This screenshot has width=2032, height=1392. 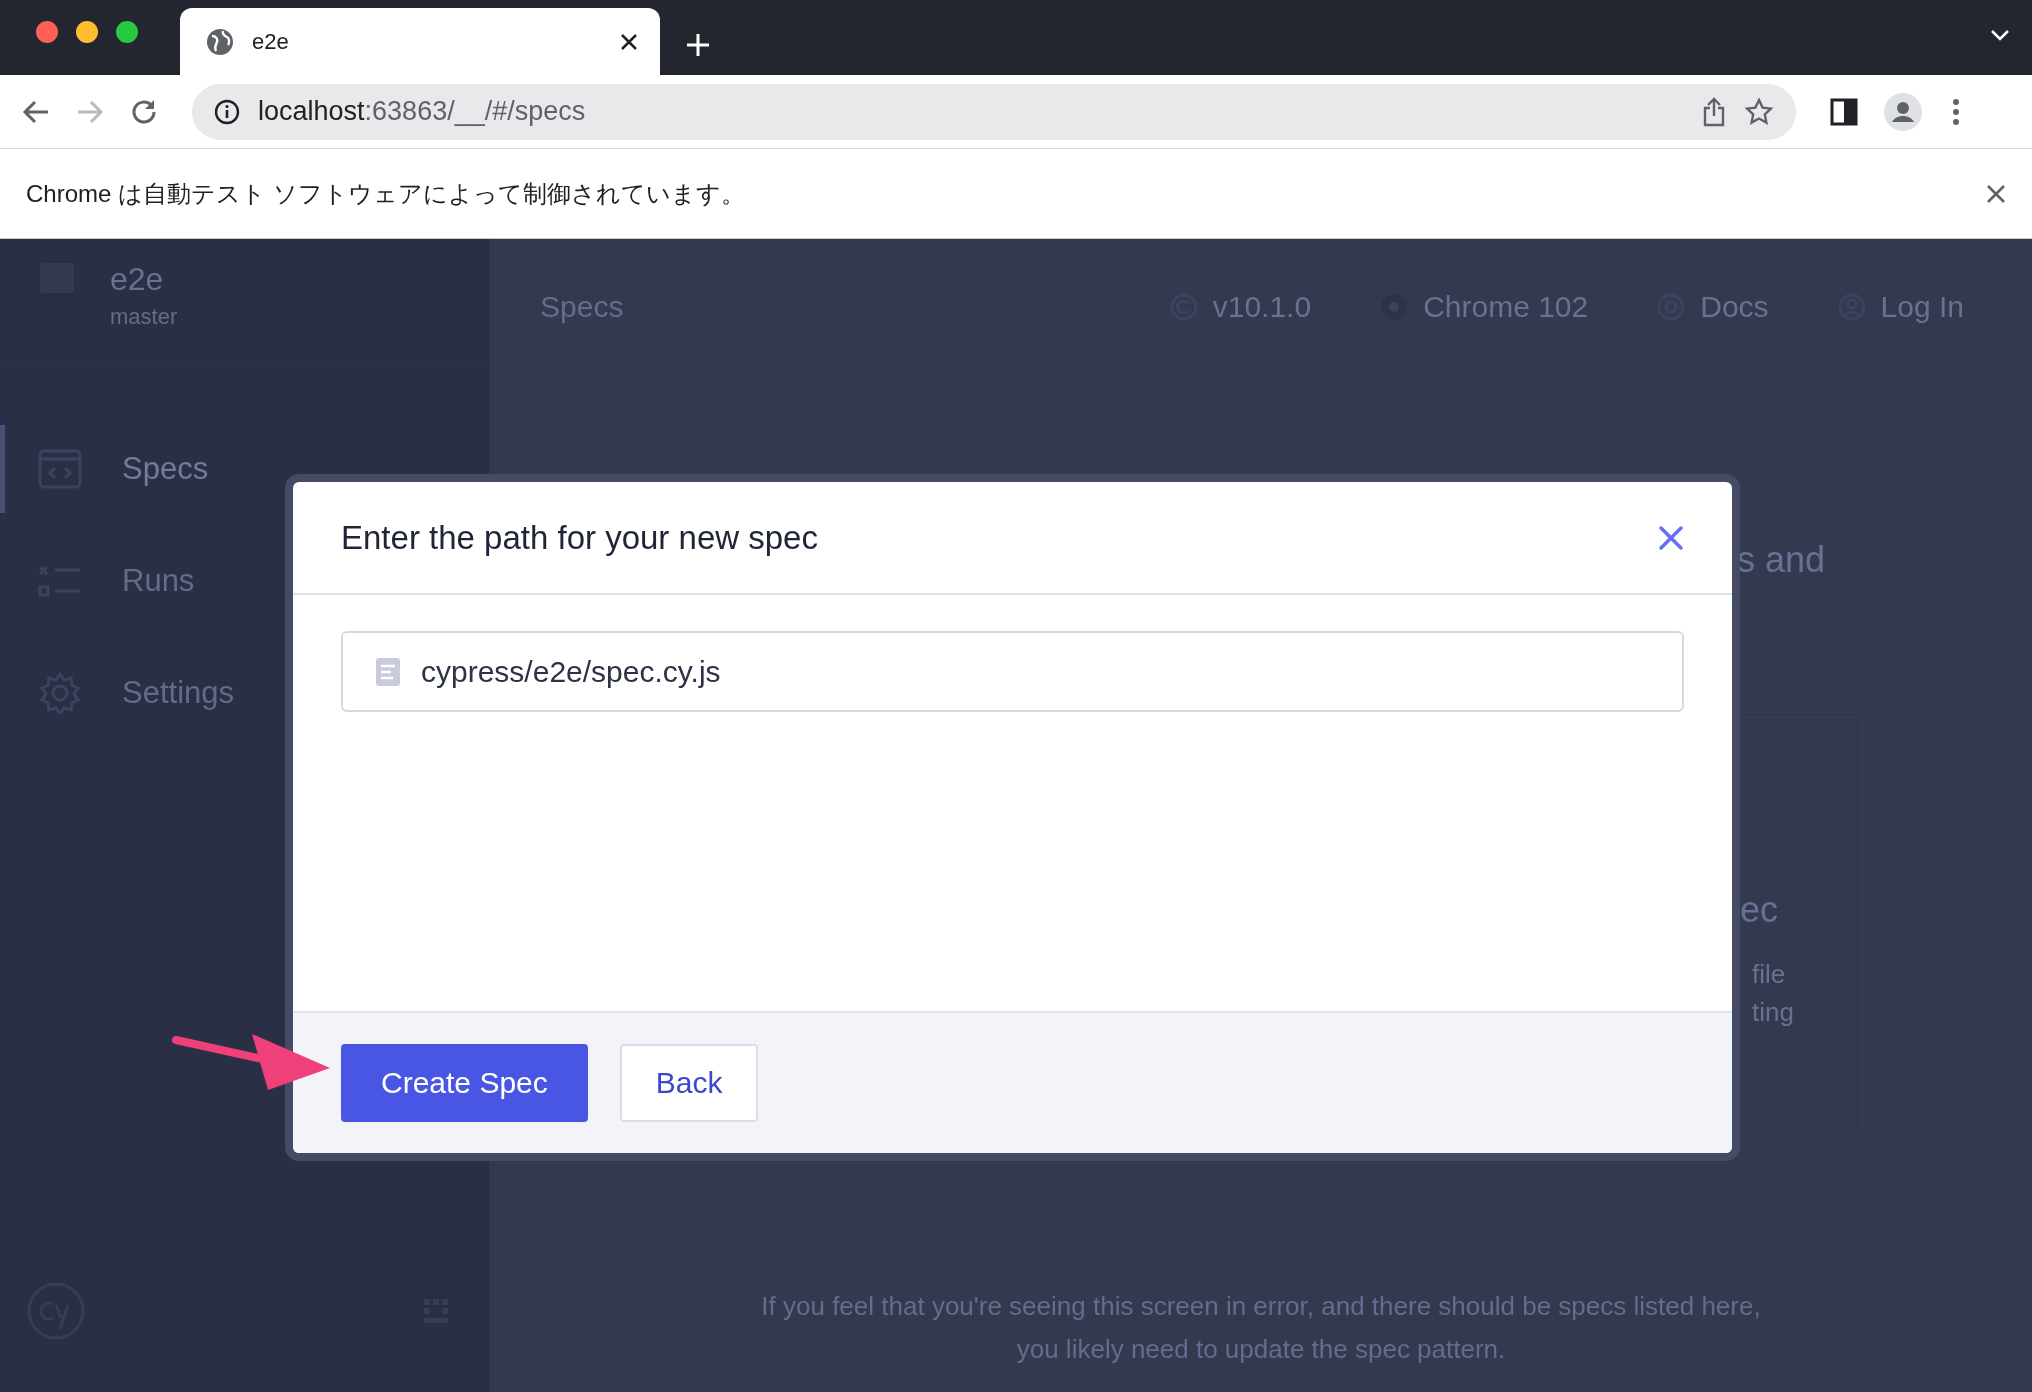 I want to click on side-panel-icon, so click(x=1844, y=111).